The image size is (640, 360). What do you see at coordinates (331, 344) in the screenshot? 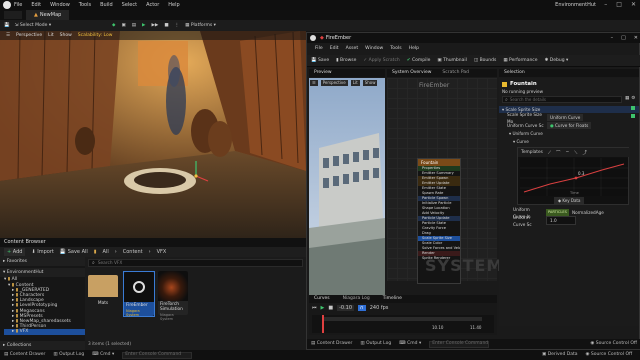
I see `niagara-content-drawer-button: ▤ Content Drawer` at bounding box center [331, 344].